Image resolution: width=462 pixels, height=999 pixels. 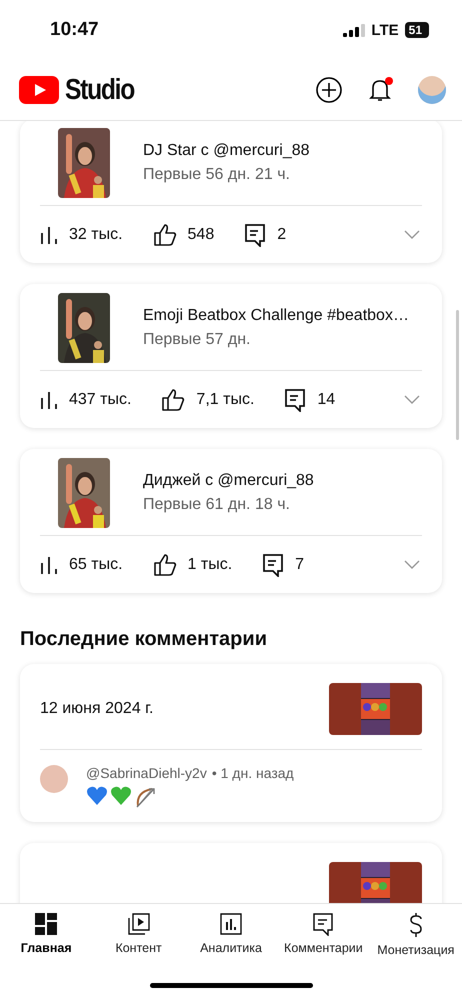 I want to click on video-title: DJ Star с @mercuri_88, so click(x=226, y=151).